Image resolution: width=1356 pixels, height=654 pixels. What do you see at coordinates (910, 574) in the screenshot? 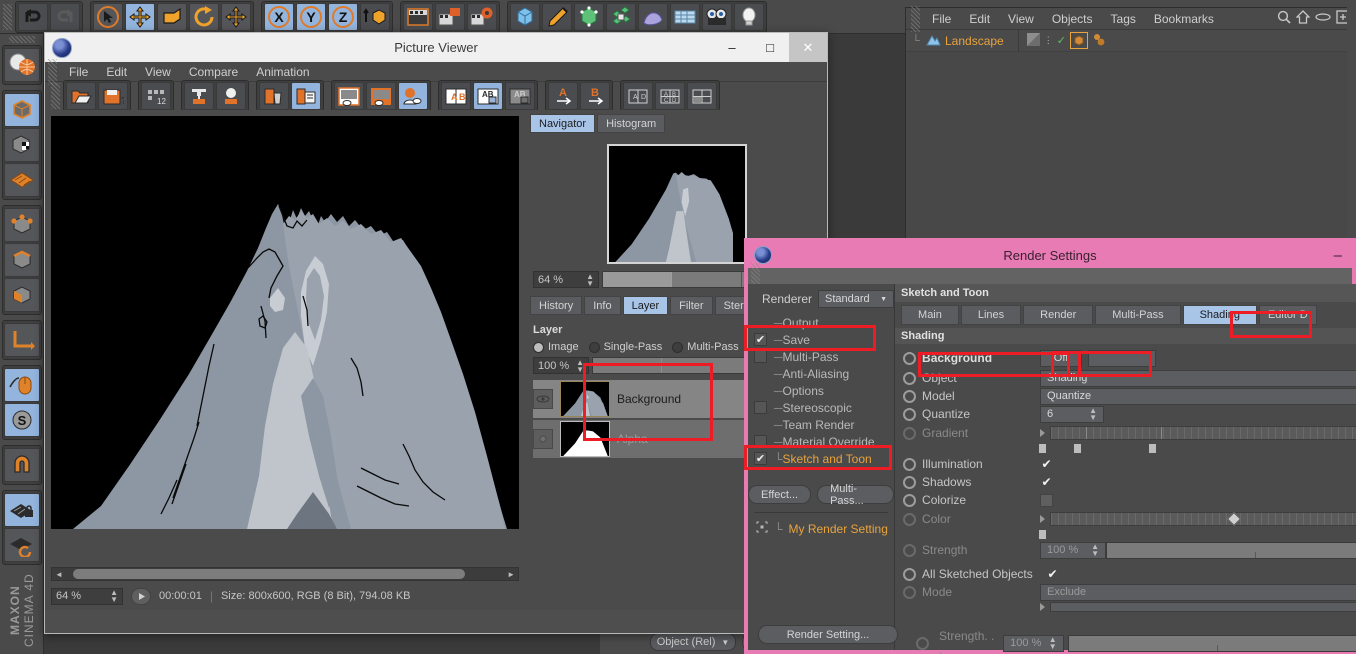
I see `prop-radio-all-sketched` at bounding box center [910, 574].